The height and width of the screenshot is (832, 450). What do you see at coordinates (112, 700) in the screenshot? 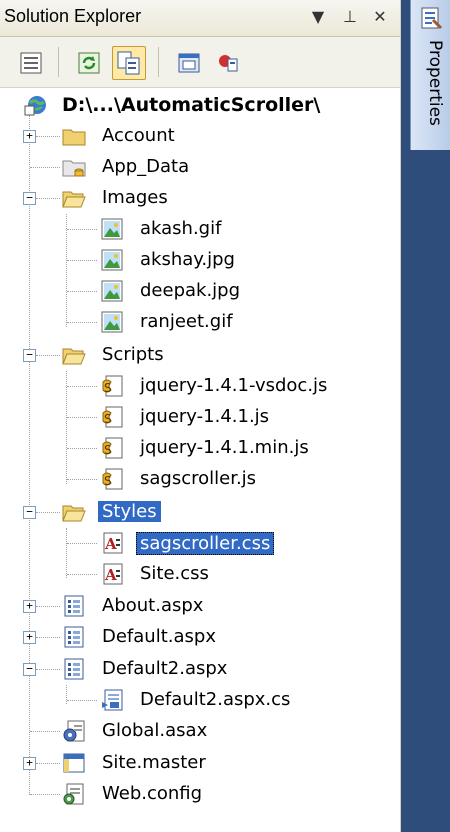
I see `cs-file-icon` at bounding box center [112, 700].